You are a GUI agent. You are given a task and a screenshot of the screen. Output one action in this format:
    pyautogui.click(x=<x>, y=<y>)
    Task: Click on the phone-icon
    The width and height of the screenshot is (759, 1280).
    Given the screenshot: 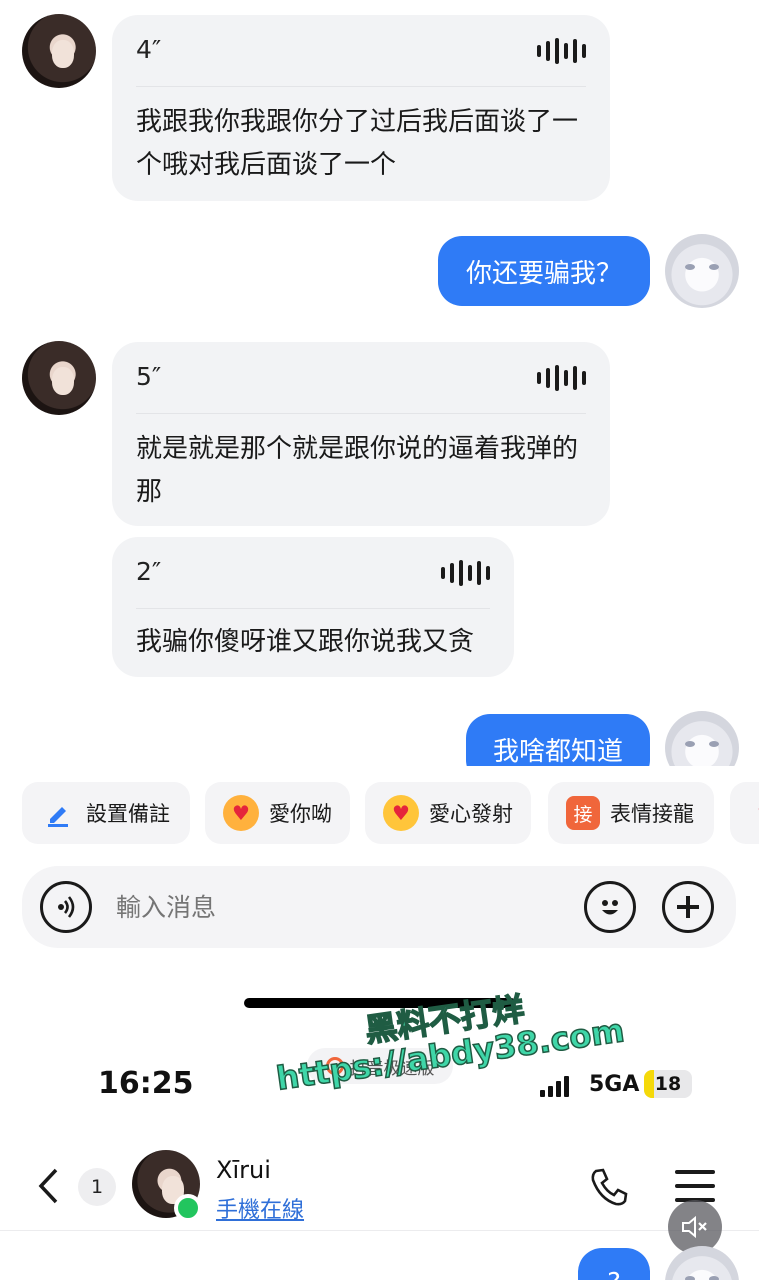 What is the action you would take?
    pyautogui.click(x=609, y=1189)
    